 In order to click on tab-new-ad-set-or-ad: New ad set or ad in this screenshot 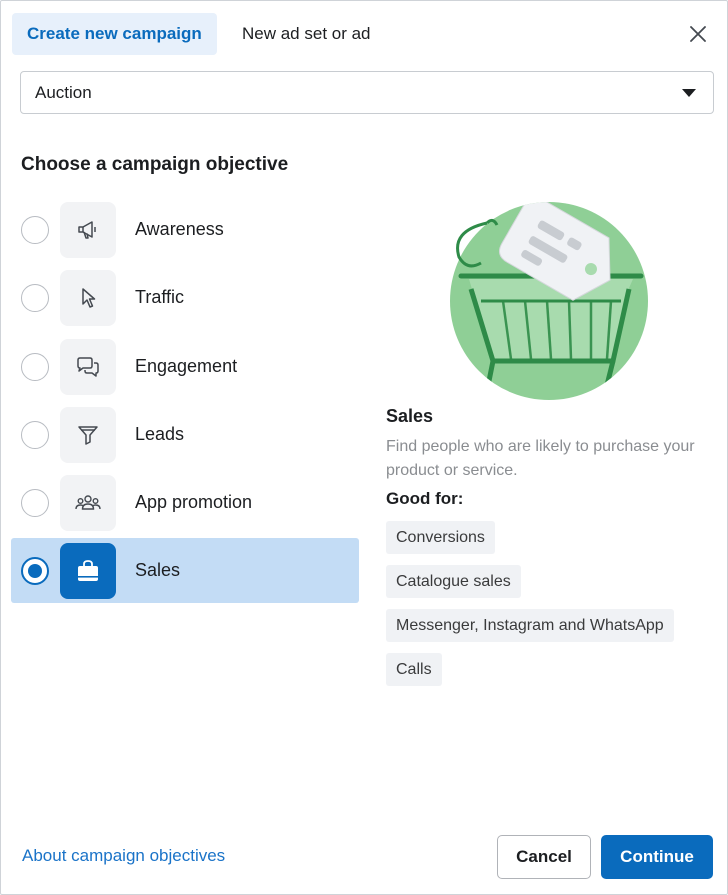, I will do `click(306, 34)`.